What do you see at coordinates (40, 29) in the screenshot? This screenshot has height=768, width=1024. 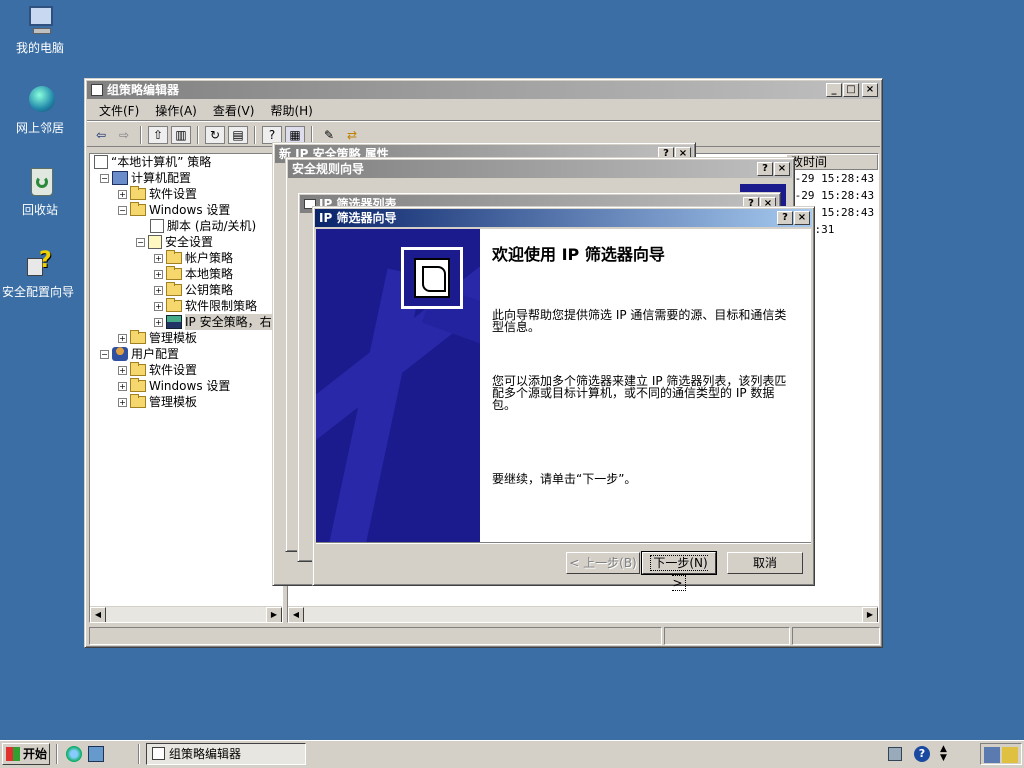 I see `desktop-icon-my-computer: 我的电脑` at bounding box center [40, 29].